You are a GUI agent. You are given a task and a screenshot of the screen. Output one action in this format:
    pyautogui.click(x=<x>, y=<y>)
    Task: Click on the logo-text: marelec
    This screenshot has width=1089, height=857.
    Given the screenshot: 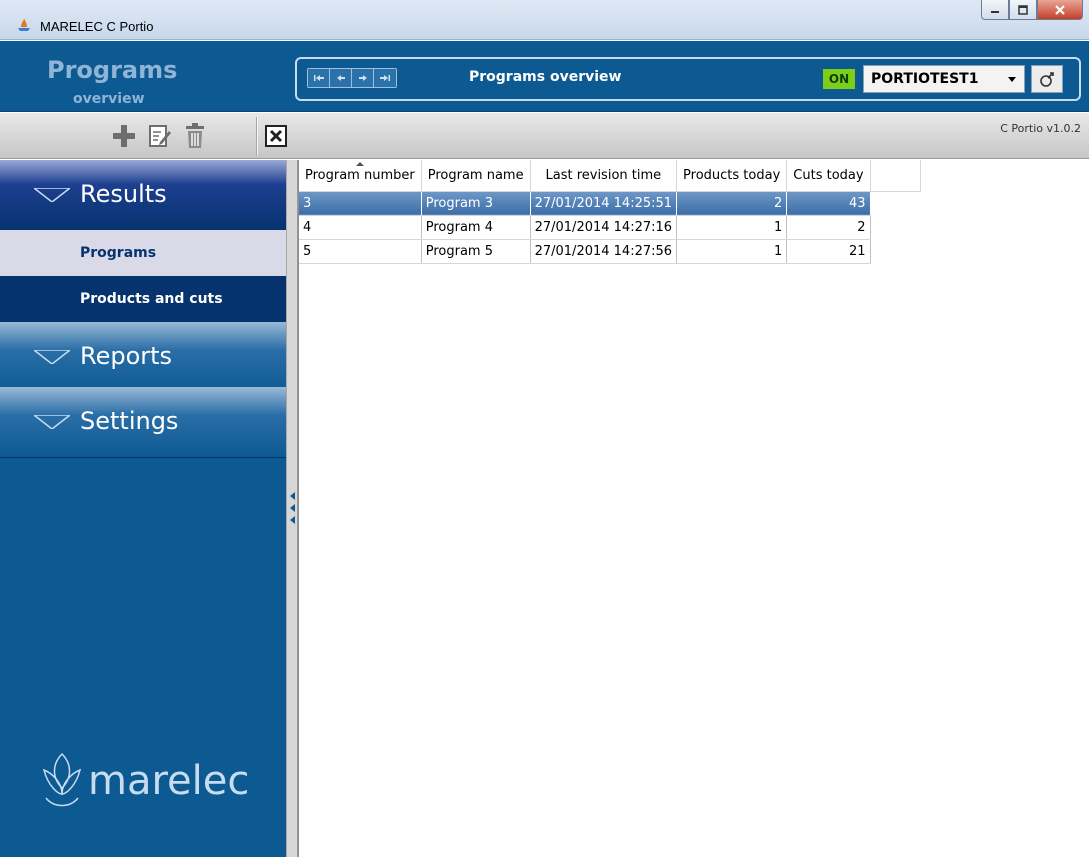 What is the action you would take?
    pyautogui.click(x=169, y=781)
    